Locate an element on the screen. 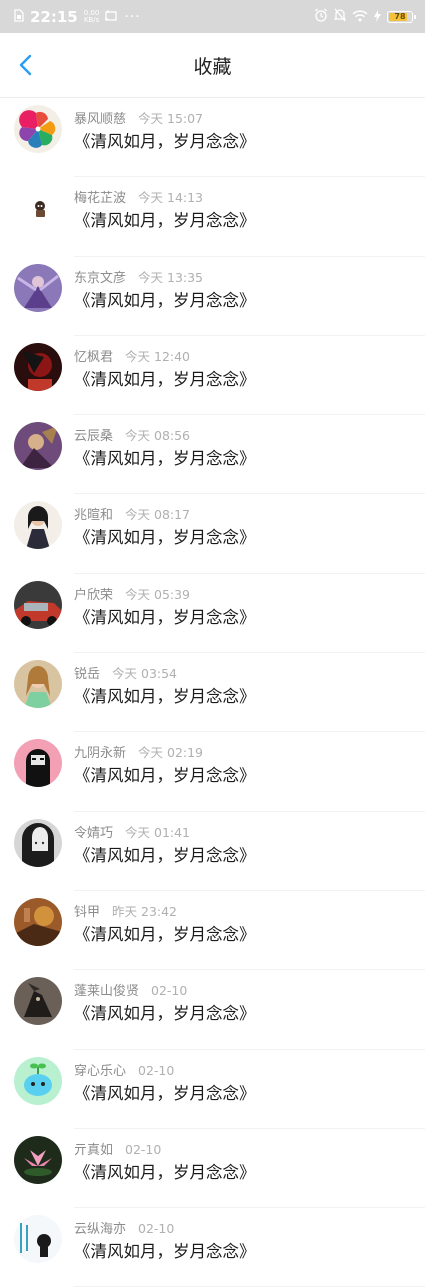 This screenshot has height=1287, width=425. favorite-item: 暴风顺慈 今天 15:07 《清风如月，岁月念念》 is located at coordinates (212, 138).